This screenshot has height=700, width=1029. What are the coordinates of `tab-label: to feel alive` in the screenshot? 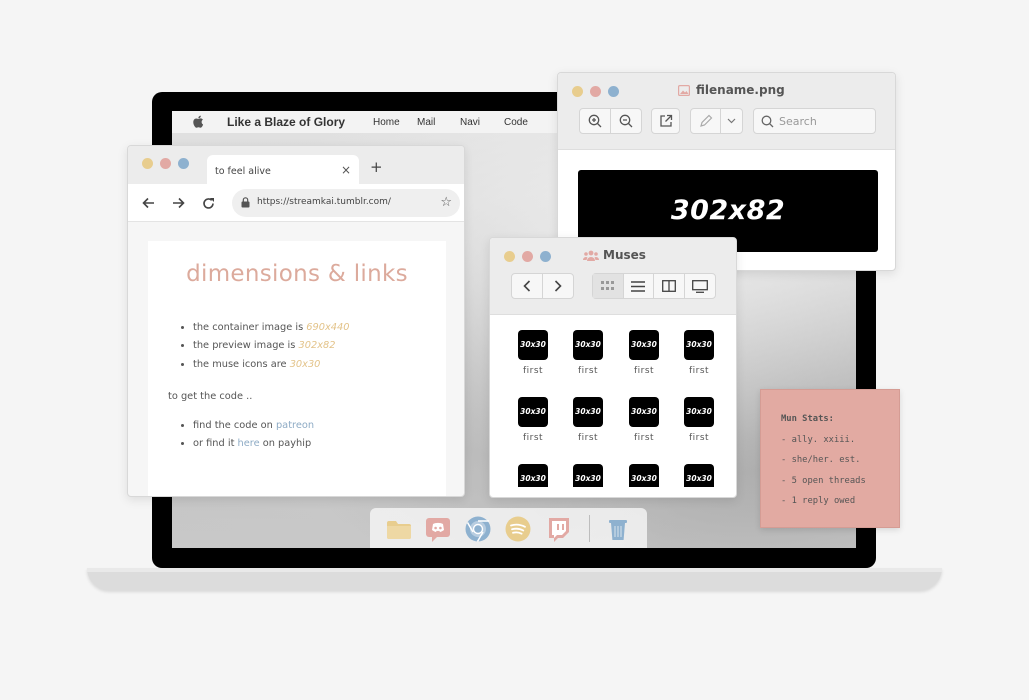 It's located at (243, 171).